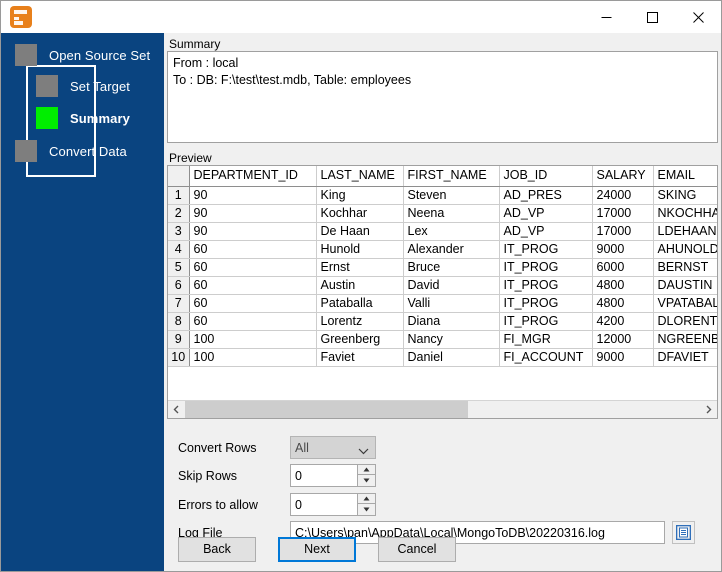 The image size is (722, 572). What do you see at coordinates (83, 118) in the screenshot?
I see `sidebar-item-summary: Summary` at bounding box center [83, 118].